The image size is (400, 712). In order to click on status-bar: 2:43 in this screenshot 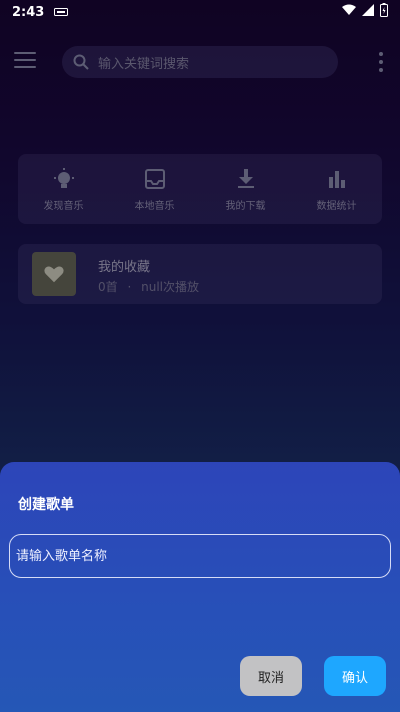, I will do `click(200, 12)`.